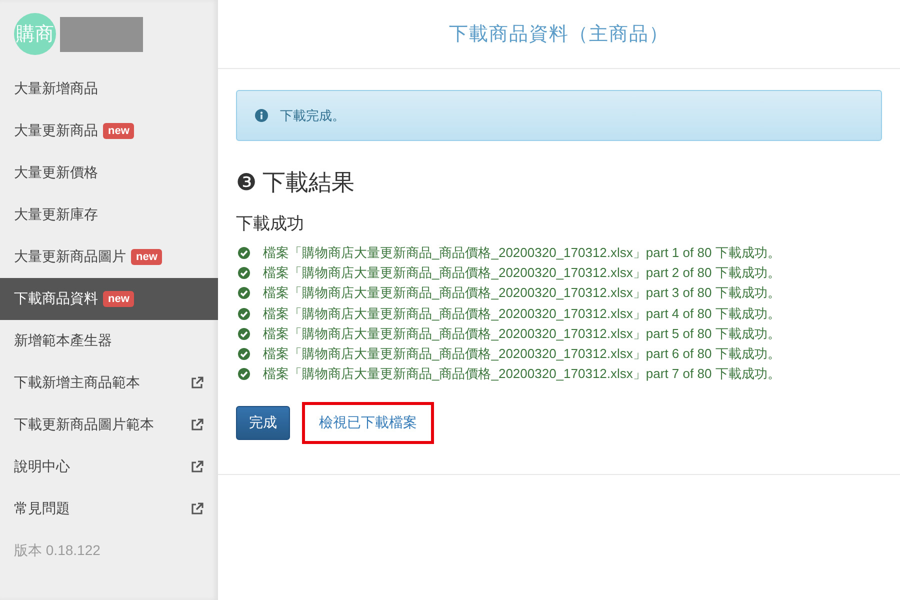 The height and width of the screenshot is (600, 900). Describe the element at coordinates (246, 182) in the screenshot. I see `step-number: ❸` at that location.